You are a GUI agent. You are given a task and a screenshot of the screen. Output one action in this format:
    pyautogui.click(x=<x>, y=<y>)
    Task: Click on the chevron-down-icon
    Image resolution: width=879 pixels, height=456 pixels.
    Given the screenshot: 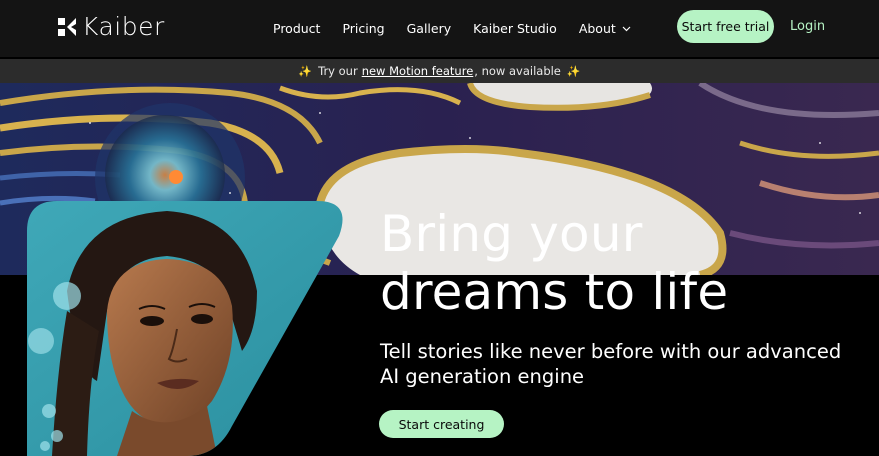 What is the action you would take?
    pyautogui.click(x=626, y=28)
    